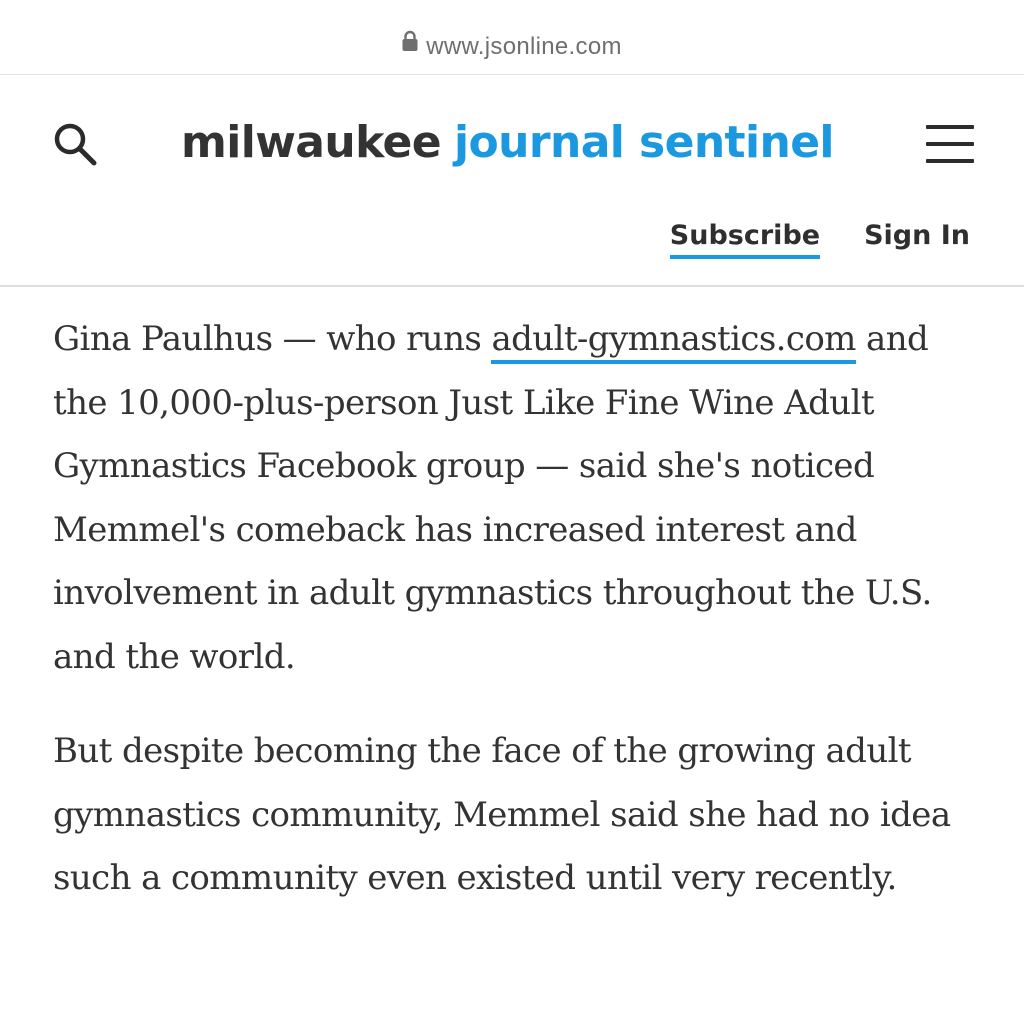  Describe the element at coordinates (917, 235) in the screenshot. I see `sign-in-link: Sign In` at that location.